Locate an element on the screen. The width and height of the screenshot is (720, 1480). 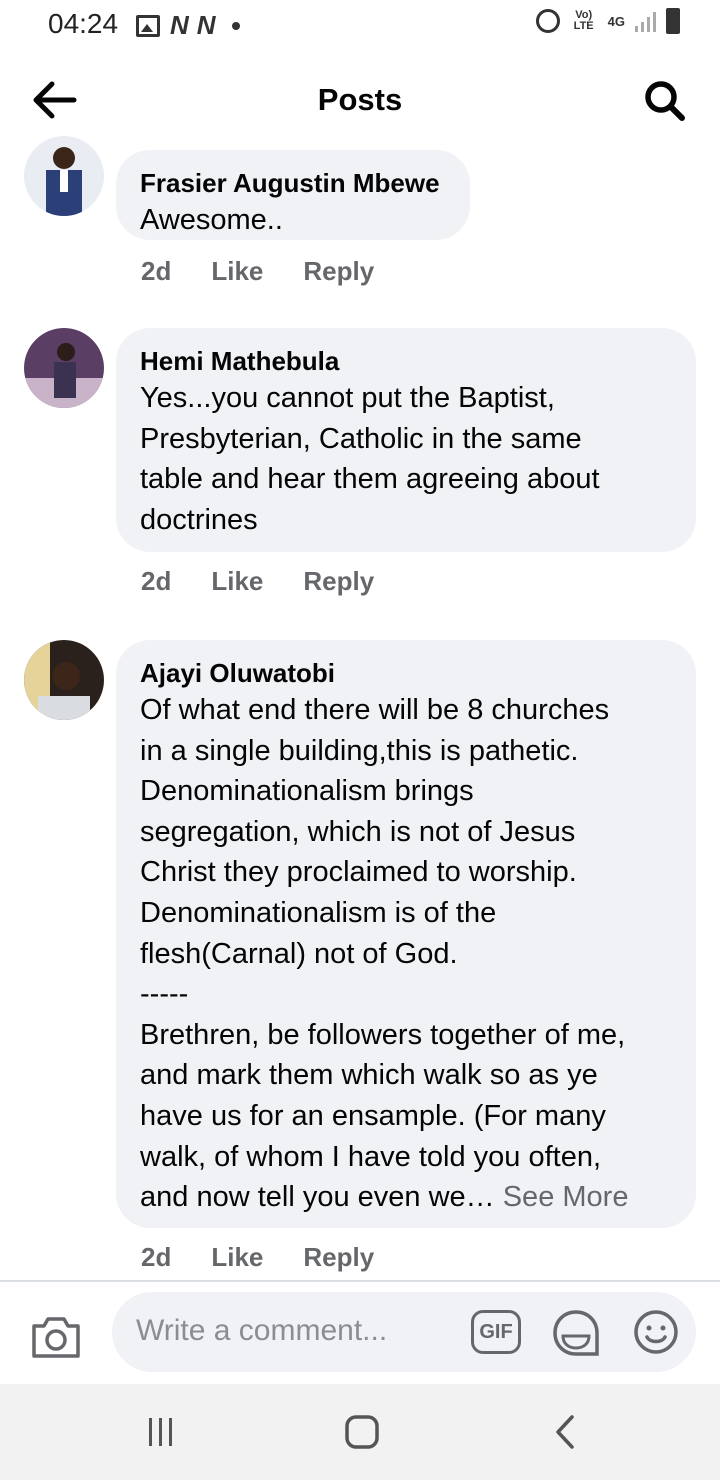
recent-apps-button is located at coordinates (161, 1432).